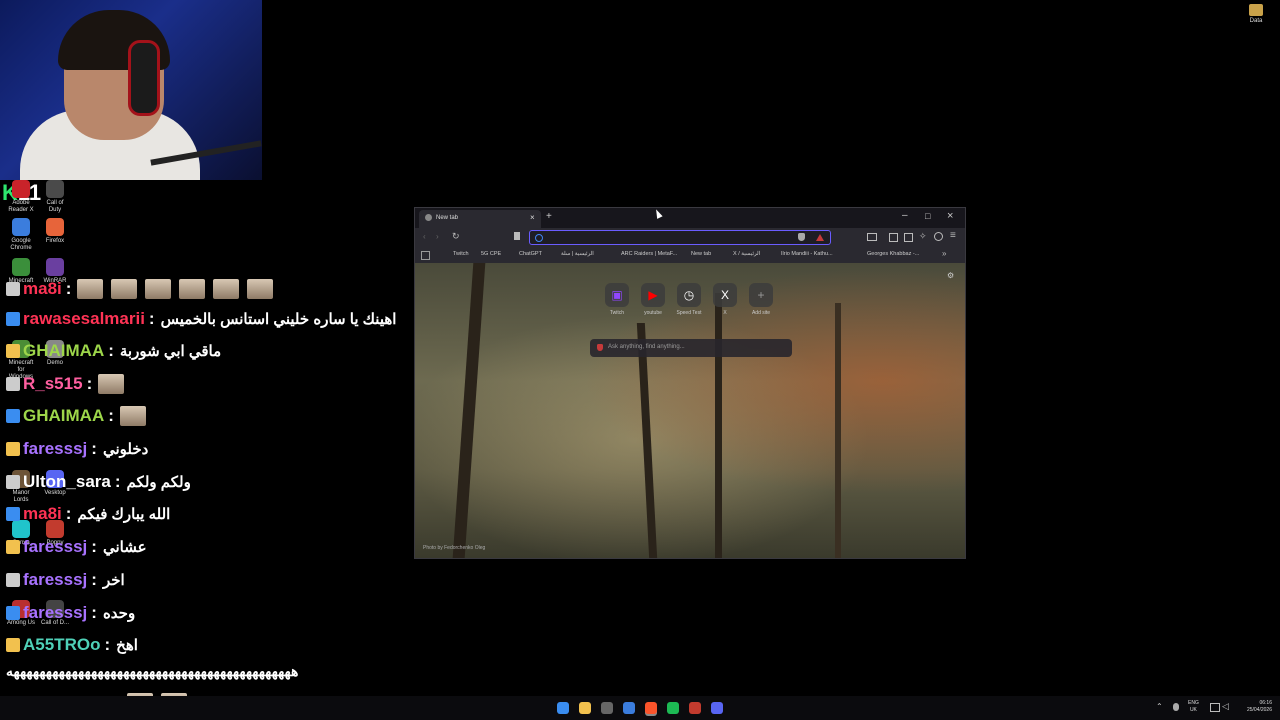  What do you see at coordinates (437, 236) in the screenshot?
I see `forward-icon: ›` at bounding box center [437, 236].